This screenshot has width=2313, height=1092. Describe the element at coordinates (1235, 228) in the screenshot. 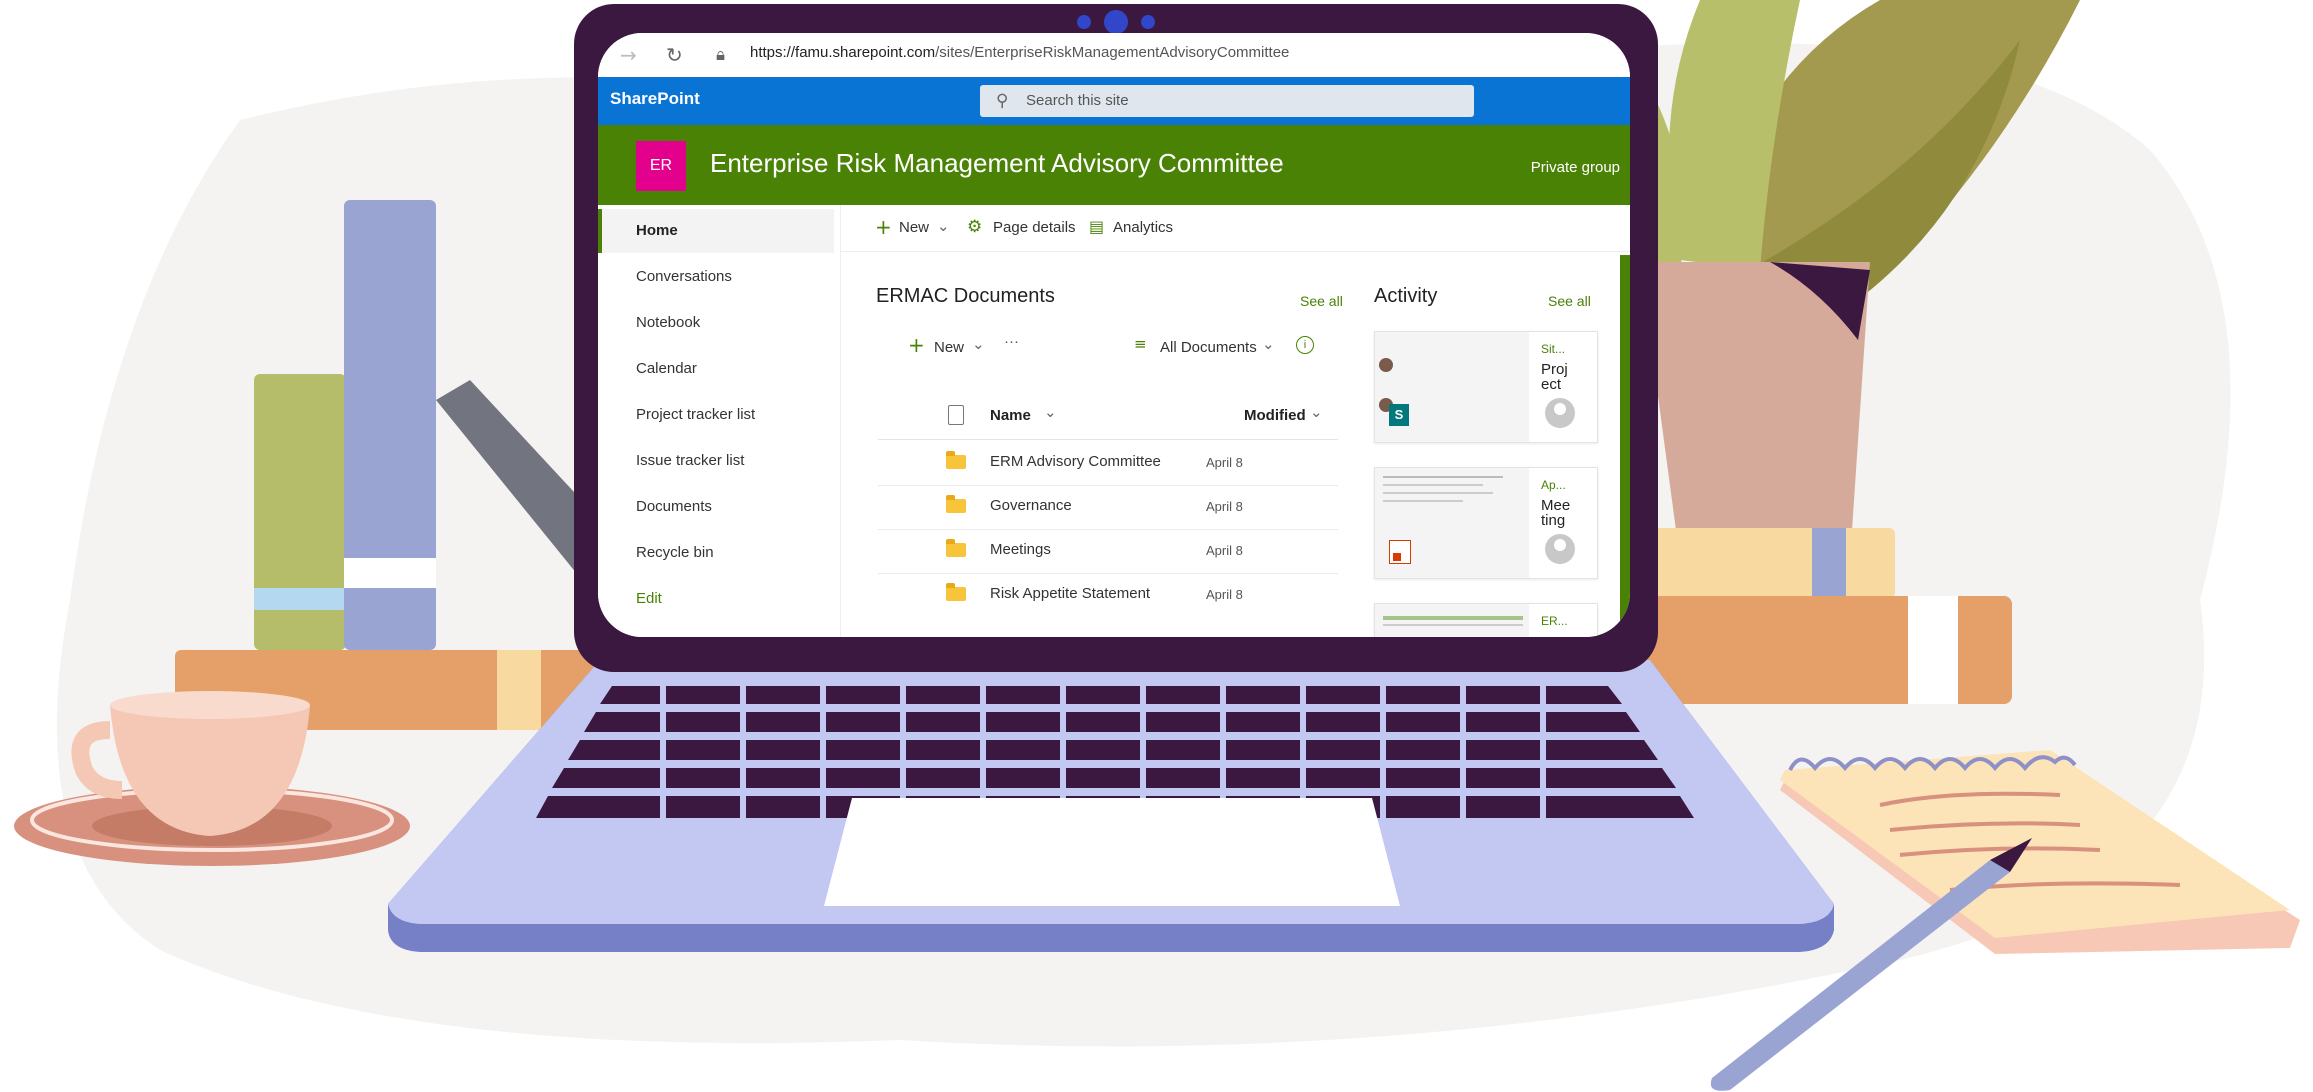

I see `command-bar: + New ⌄ ⚙ Page details ▤ Analytics` at that location.